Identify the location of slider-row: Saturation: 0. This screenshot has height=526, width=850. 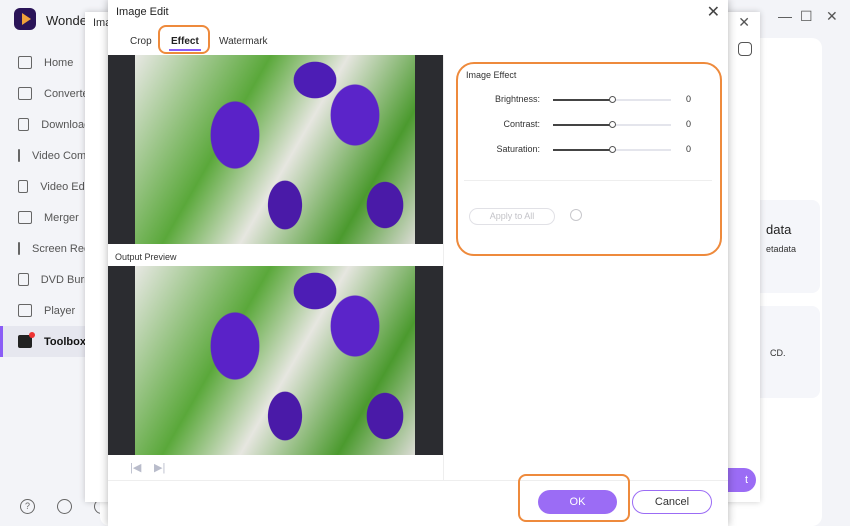
(591, 150).